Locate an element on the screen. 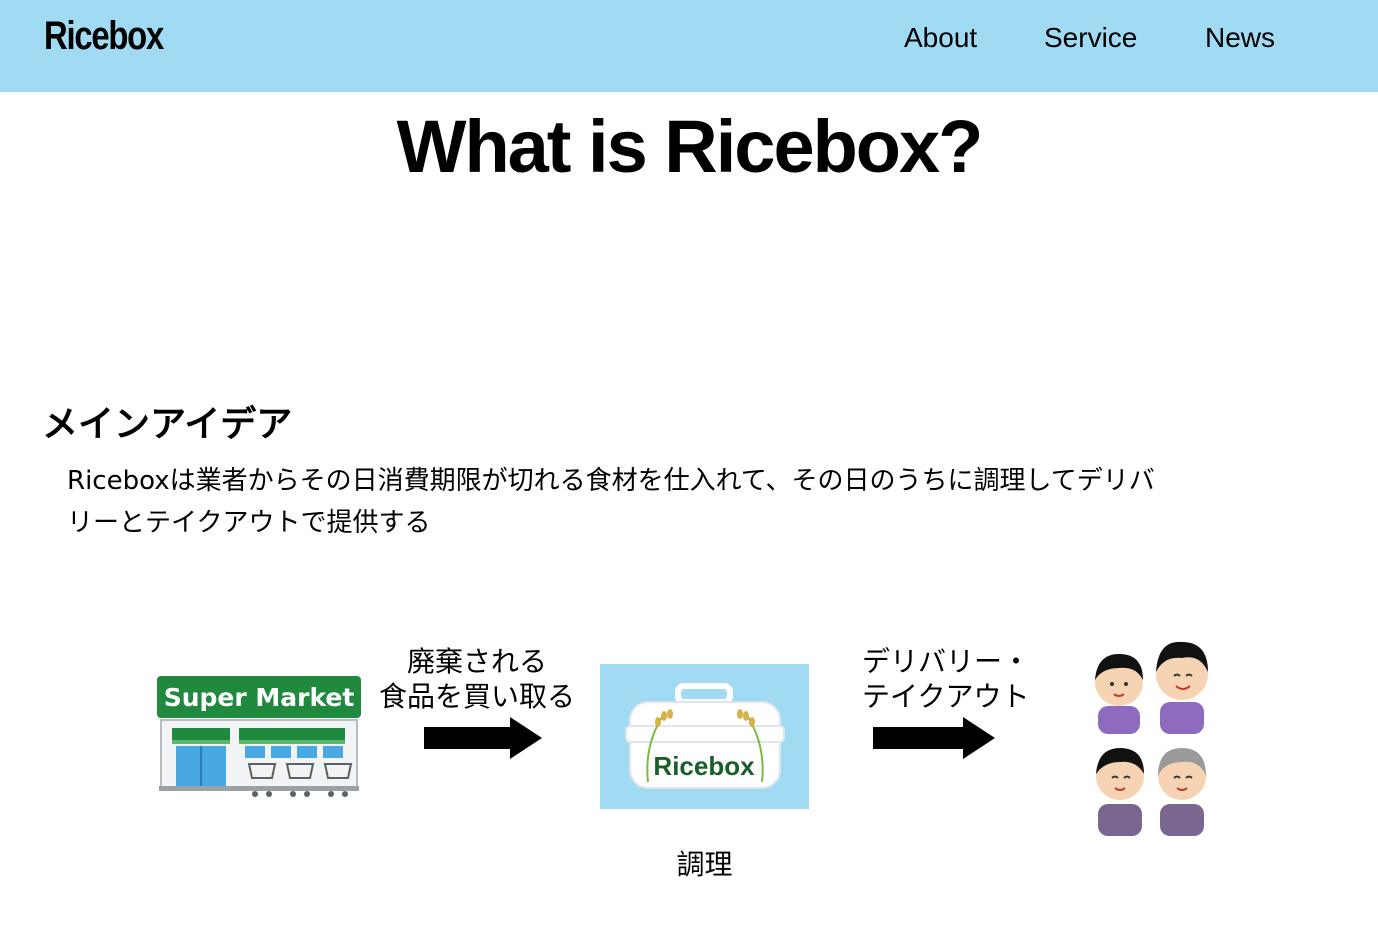  page-title: What is Ricebox? is located at coordinates (690, 146).